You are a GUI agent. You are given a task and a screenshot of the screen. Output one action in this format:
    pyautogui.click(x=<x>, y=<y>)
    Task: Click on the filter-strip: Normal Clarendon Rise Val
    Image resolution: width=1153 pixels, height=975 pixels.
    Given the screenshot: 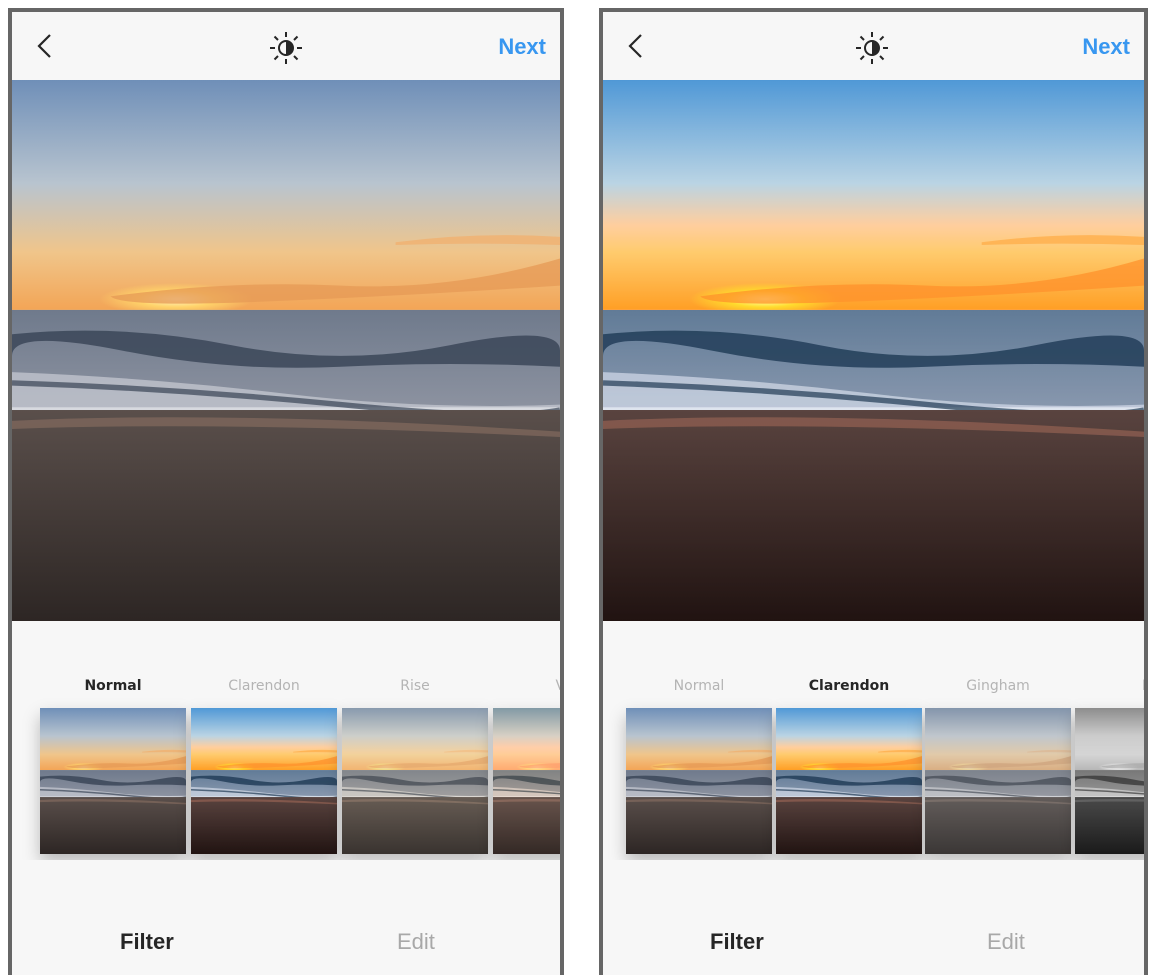 What is the action you would take?
    pyautogui.click(x=286, y=765)
    